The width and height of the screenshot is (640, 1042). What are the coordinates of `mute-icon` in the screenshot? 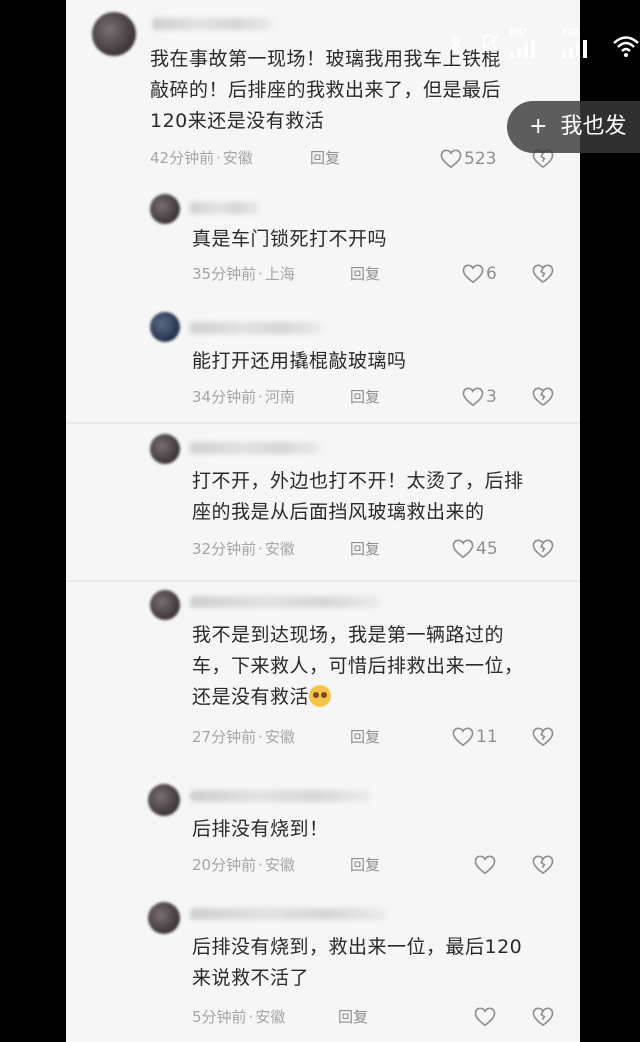 It's located at (489, 44).